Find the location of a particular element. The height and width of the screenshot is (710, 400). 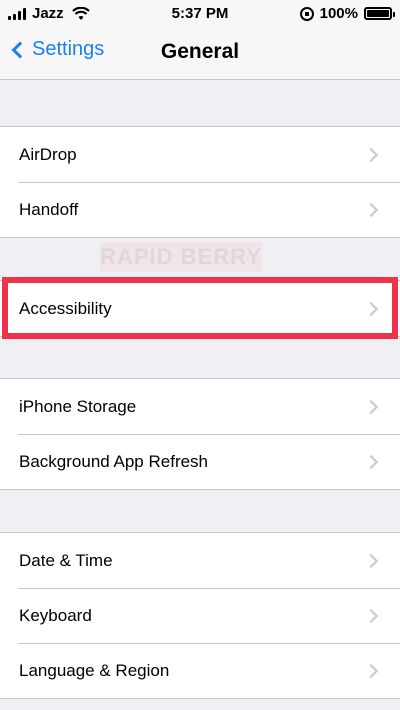

row-keyboard: Keyboard is located at coordinates (200, 615).